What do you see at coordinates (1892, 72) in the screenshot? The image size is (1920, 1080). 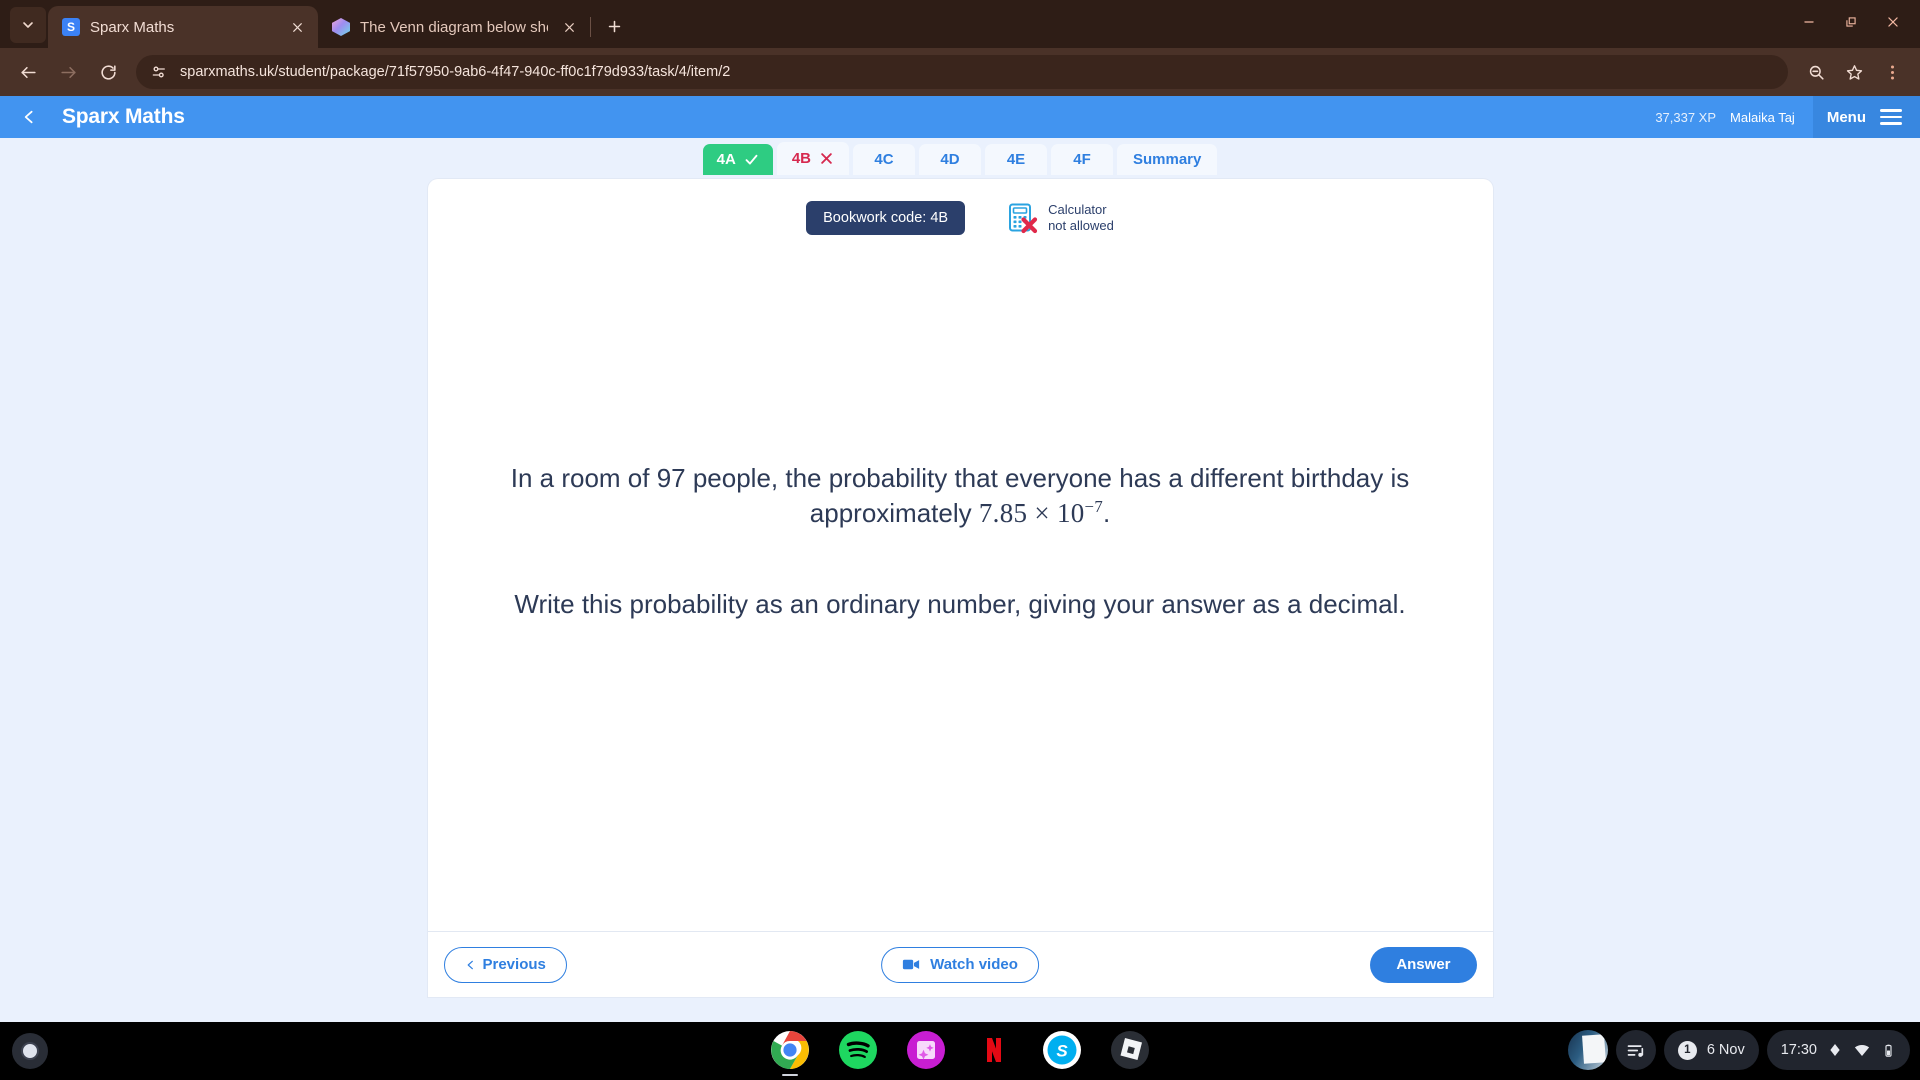 I see `three-dot-menu-icon` at bounding box center [1892, 72].